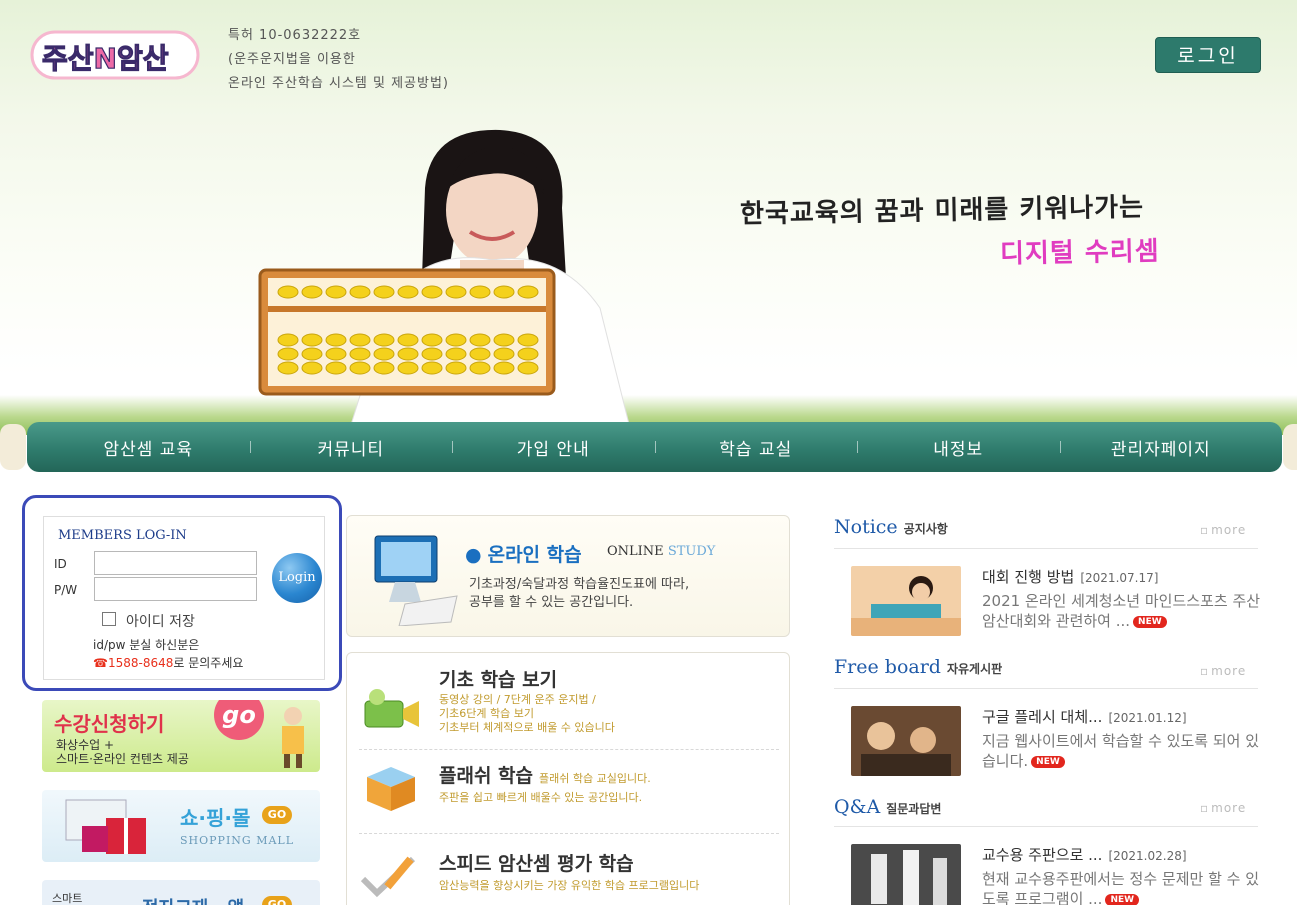  I want to click on speed-eval-title: 스피드 암산셈 평가 학습, so click(536, 864).